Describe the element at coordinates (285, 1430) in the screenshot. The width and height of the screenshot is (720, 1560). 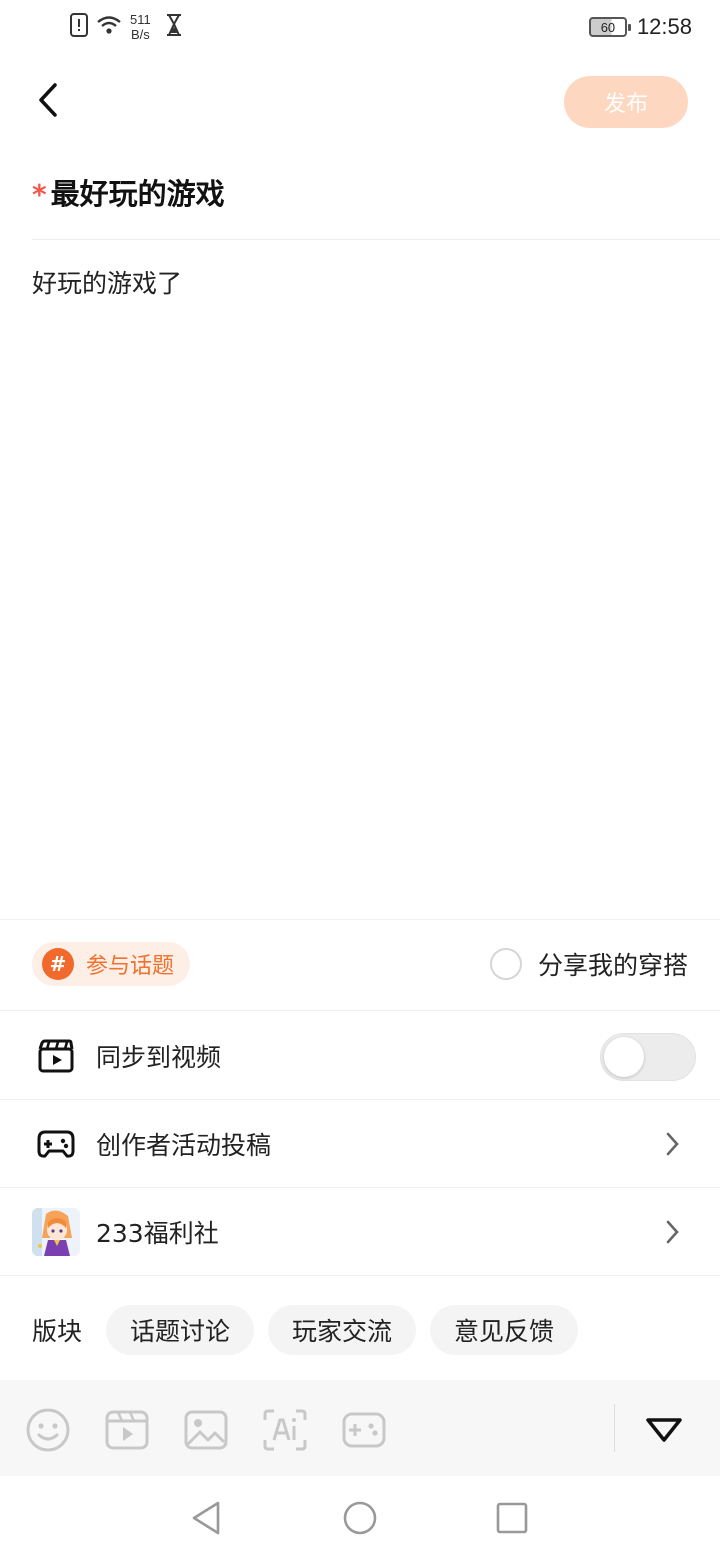
I see `ai-icon` at that location.